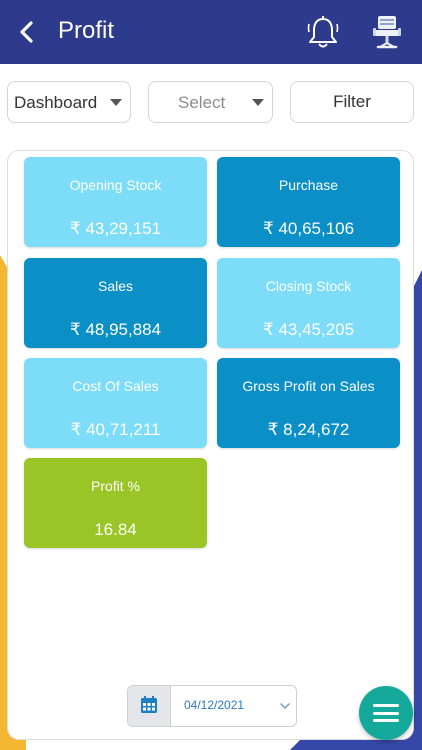 The image size is (422, 750). I want to click on card-cost-of-sales: Cost Of Sales ₹ 40,71,211, so click(115, 403).